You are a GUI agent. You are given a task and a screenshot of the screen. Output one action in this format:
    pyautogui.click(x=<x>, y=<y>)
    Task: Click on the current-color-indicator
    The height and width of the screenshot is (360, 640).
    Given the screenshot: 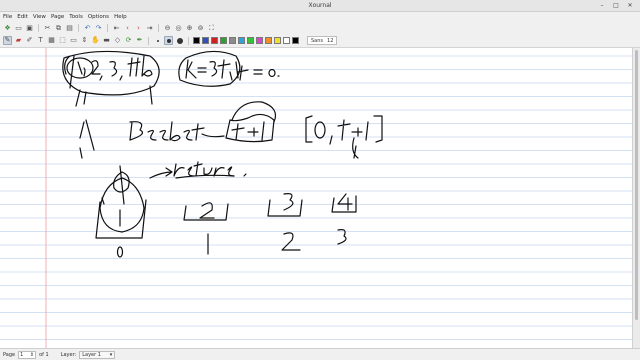 What is the action you would take?
    pyautogui.click(x=295, y=40)
    